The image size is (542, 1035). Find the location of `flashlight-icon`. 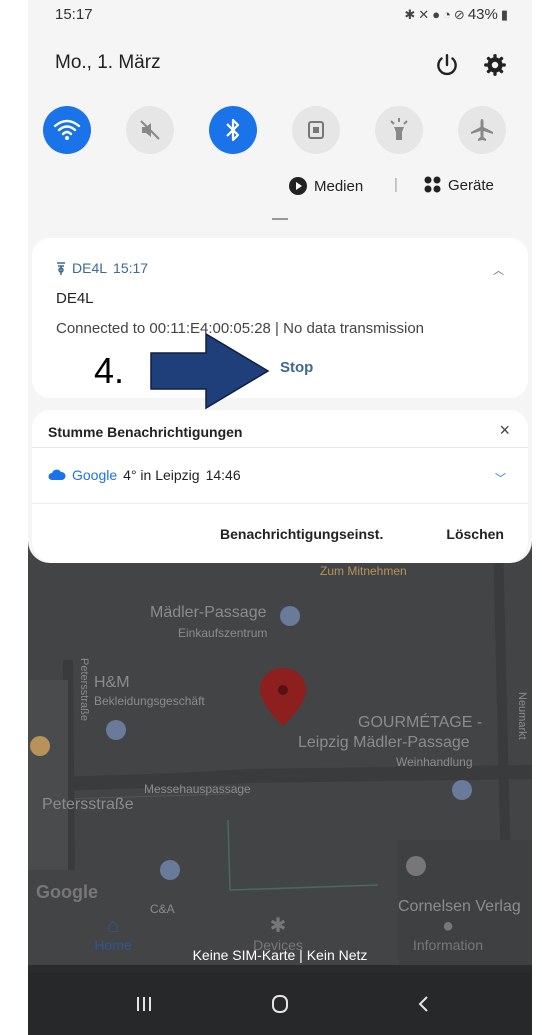

flashlight-icon is located at coordinates (399, 129).